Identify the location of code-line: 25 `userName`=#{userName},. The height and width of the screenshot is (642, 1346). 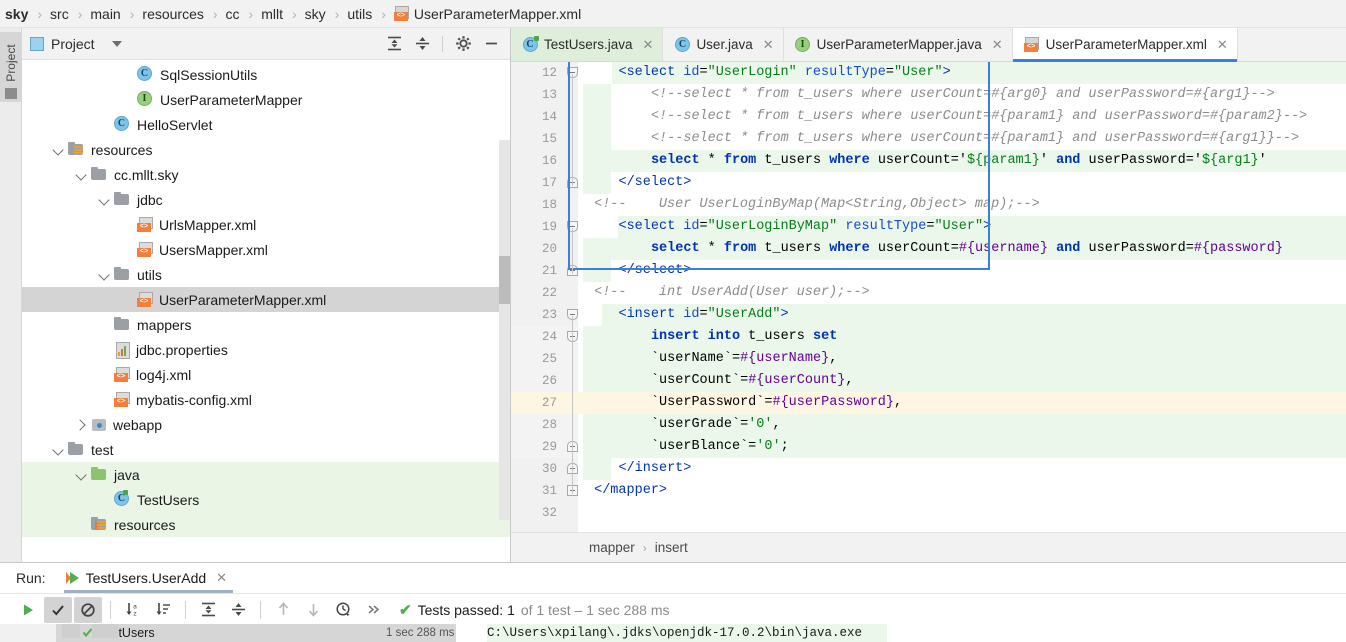
(928, 359).